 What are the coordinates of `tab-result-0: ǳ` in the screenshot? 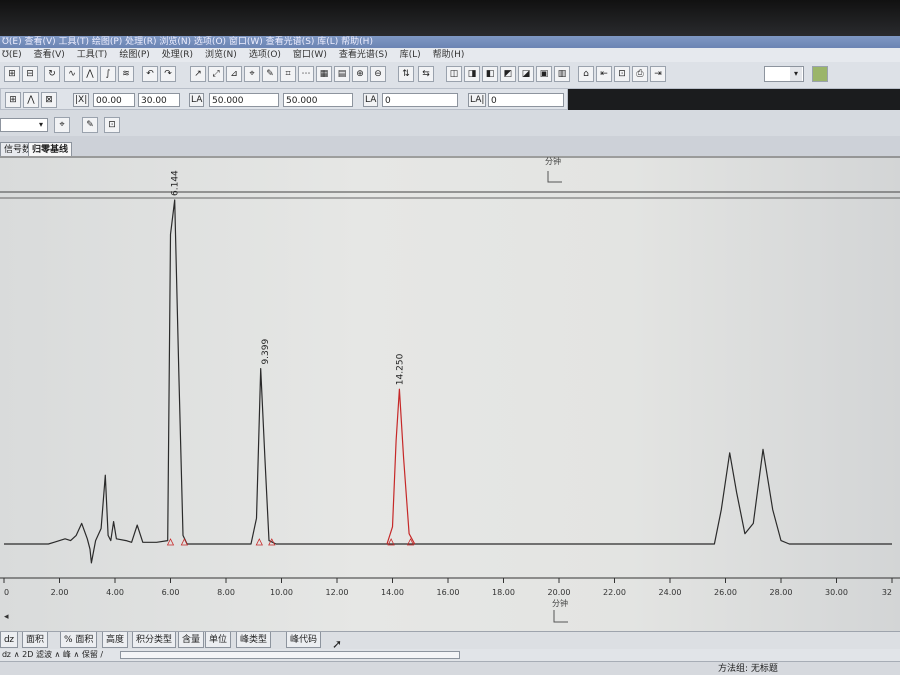 It's located at (9, 640).